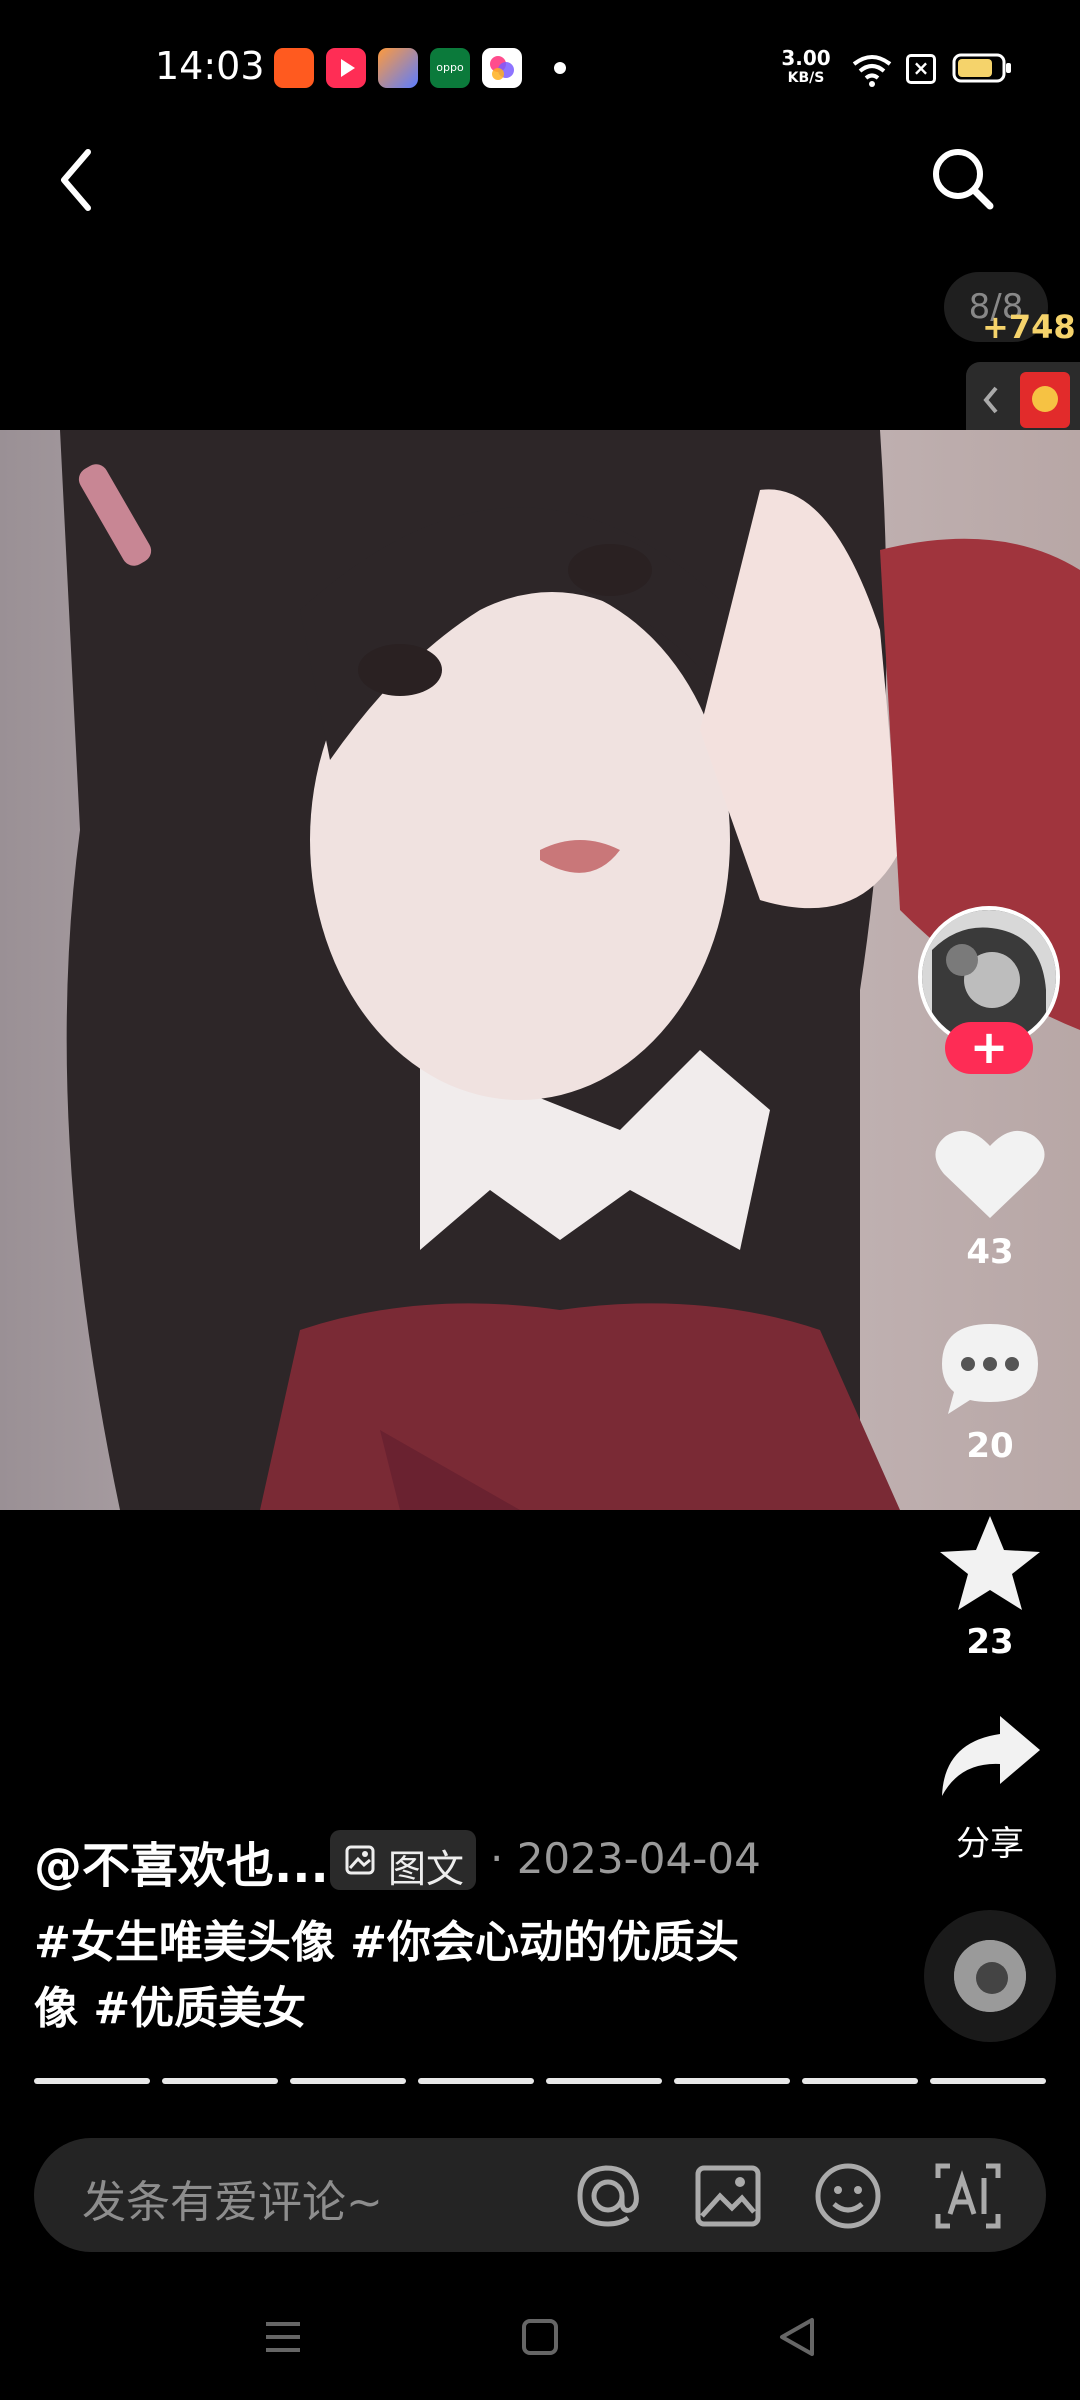 The image size is (1080, 2400). What do you see at coordinates (625, 1858) in the screenshot?
I see `post-date: · 2023-04-04` at bounding box center [625, 1858].